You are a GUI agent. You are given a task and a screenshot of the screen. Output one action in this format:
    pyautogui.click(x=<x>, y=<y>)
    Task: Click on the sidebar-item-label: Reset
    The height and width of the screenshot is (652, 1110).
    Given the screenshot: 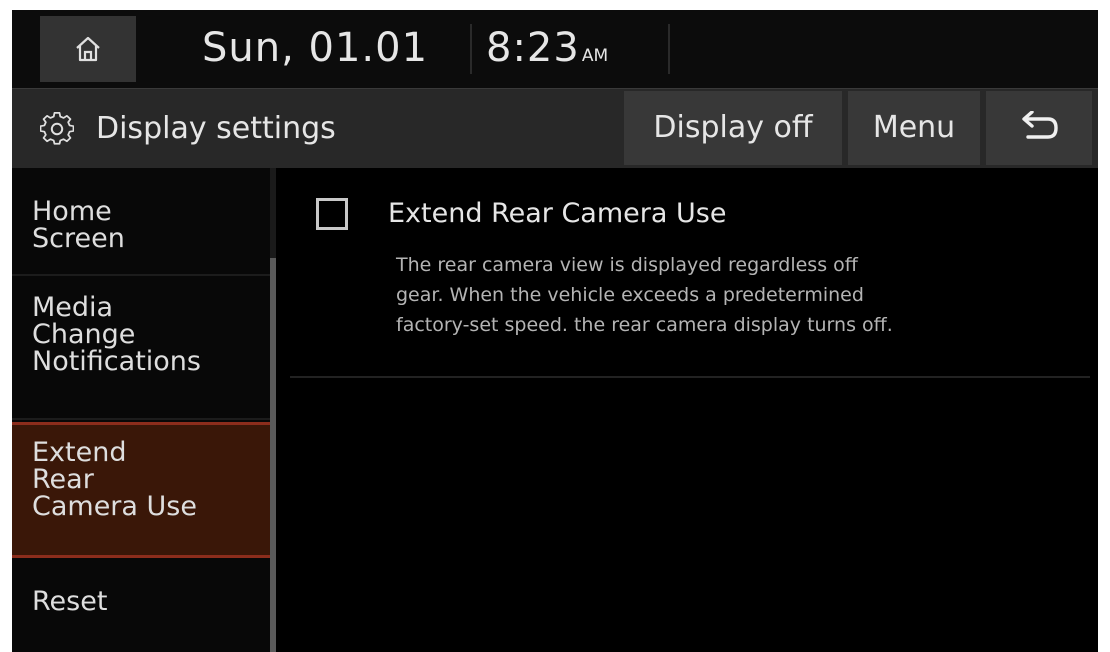 What is the action you would take?
    pyautogui.click(x=70, y=601)
    